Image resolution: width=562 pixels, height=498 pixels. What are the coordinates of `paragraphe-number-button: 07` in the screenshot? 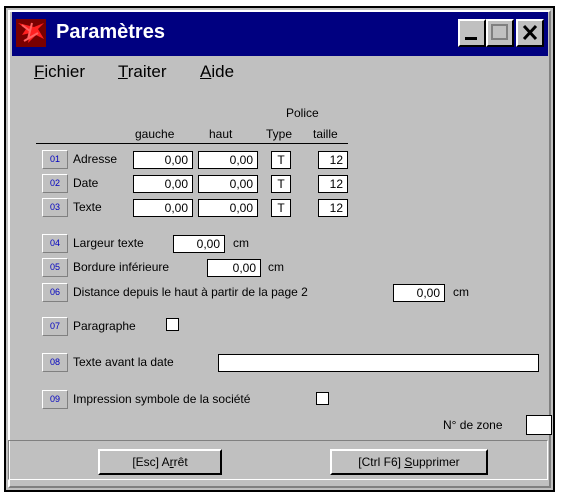 It's located at (55, 326).